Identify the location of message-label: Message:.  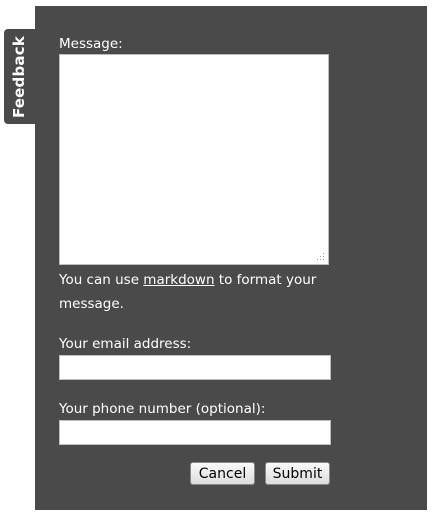
(91, 44).